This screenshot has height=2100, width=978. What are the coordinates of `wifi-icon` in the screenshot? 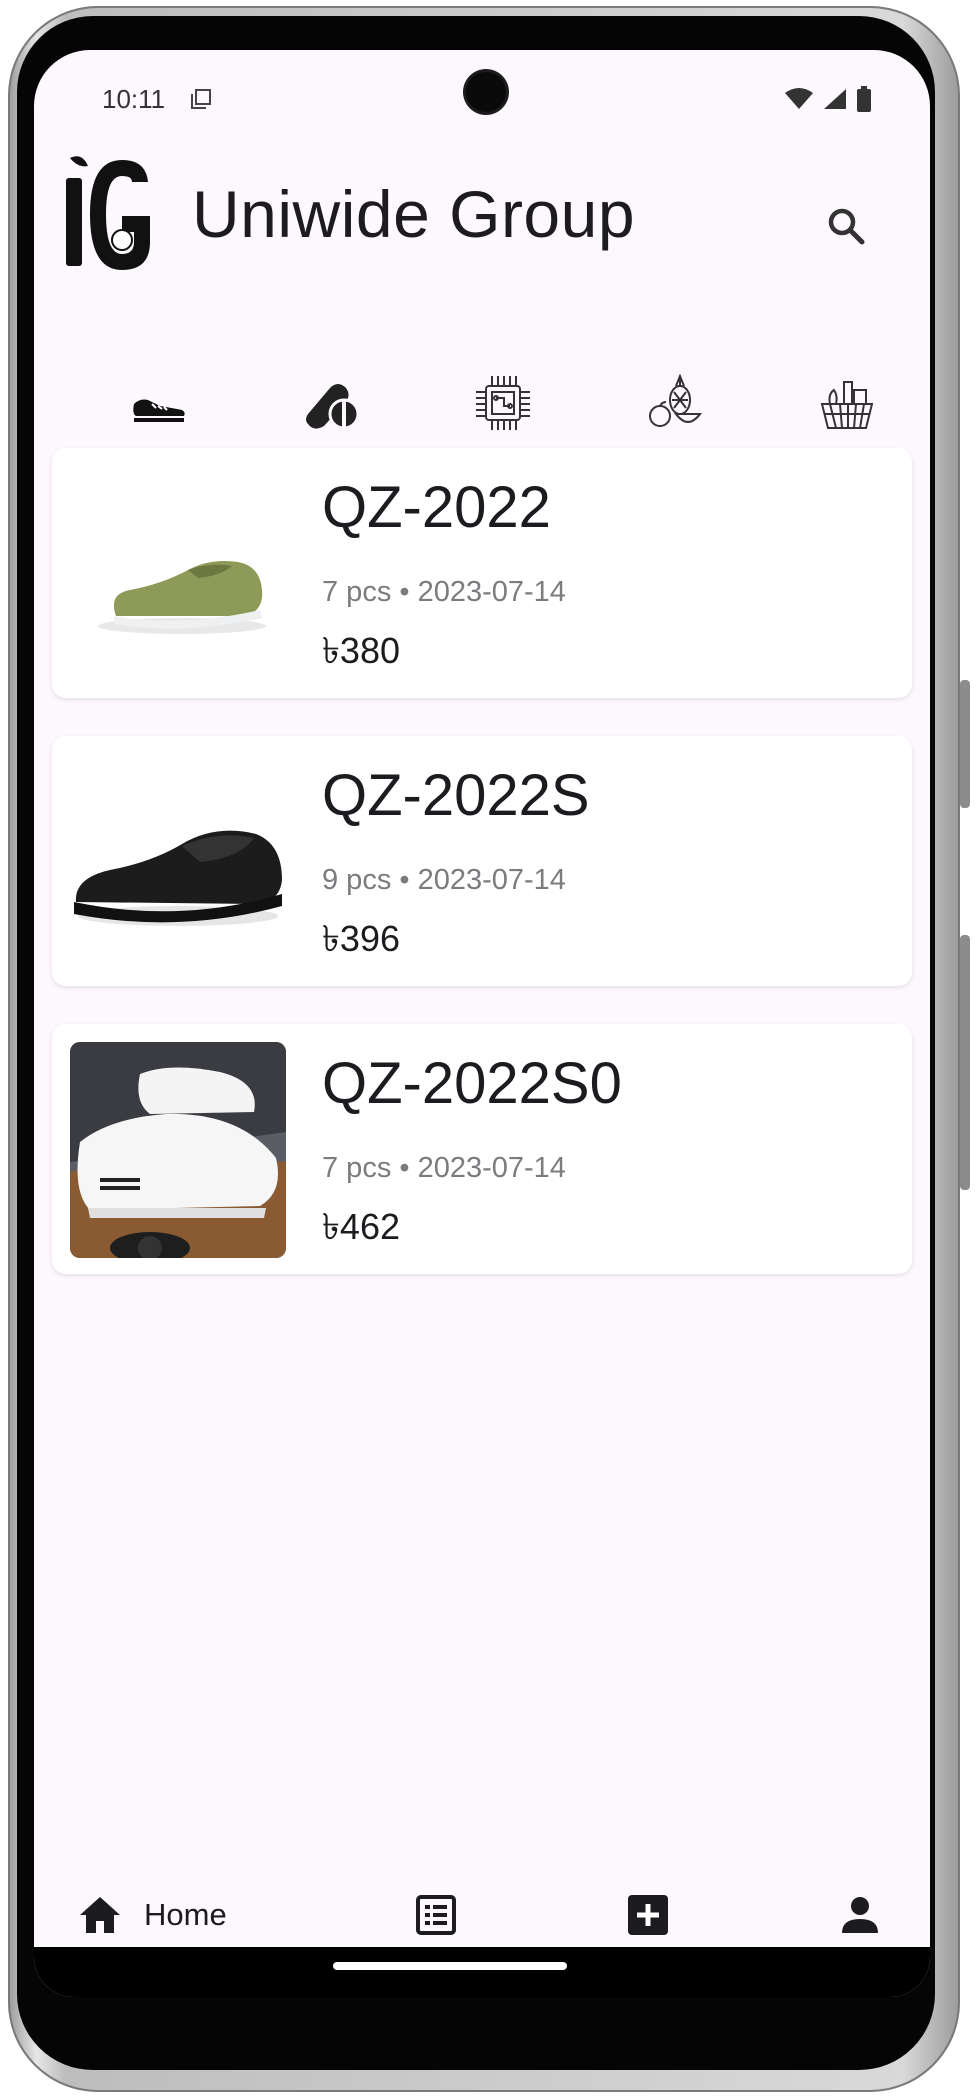 It's located at (799, 98).